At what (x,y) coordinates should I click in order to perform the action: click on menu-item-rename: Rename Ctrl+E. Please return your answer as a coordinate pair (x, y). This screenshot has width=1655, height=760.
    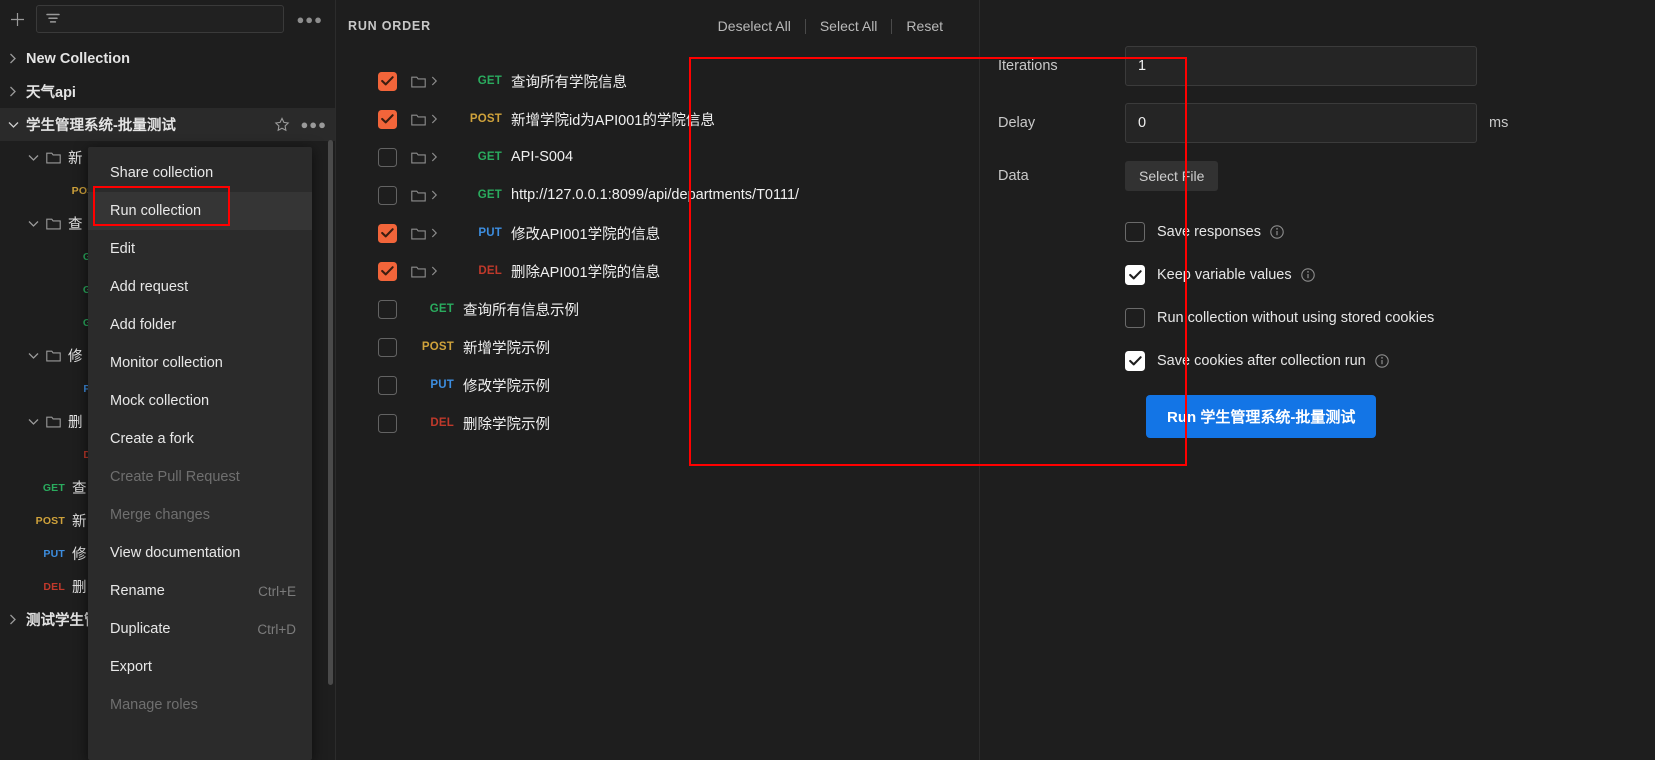
    Looking at the image, I should click on (200, 591).